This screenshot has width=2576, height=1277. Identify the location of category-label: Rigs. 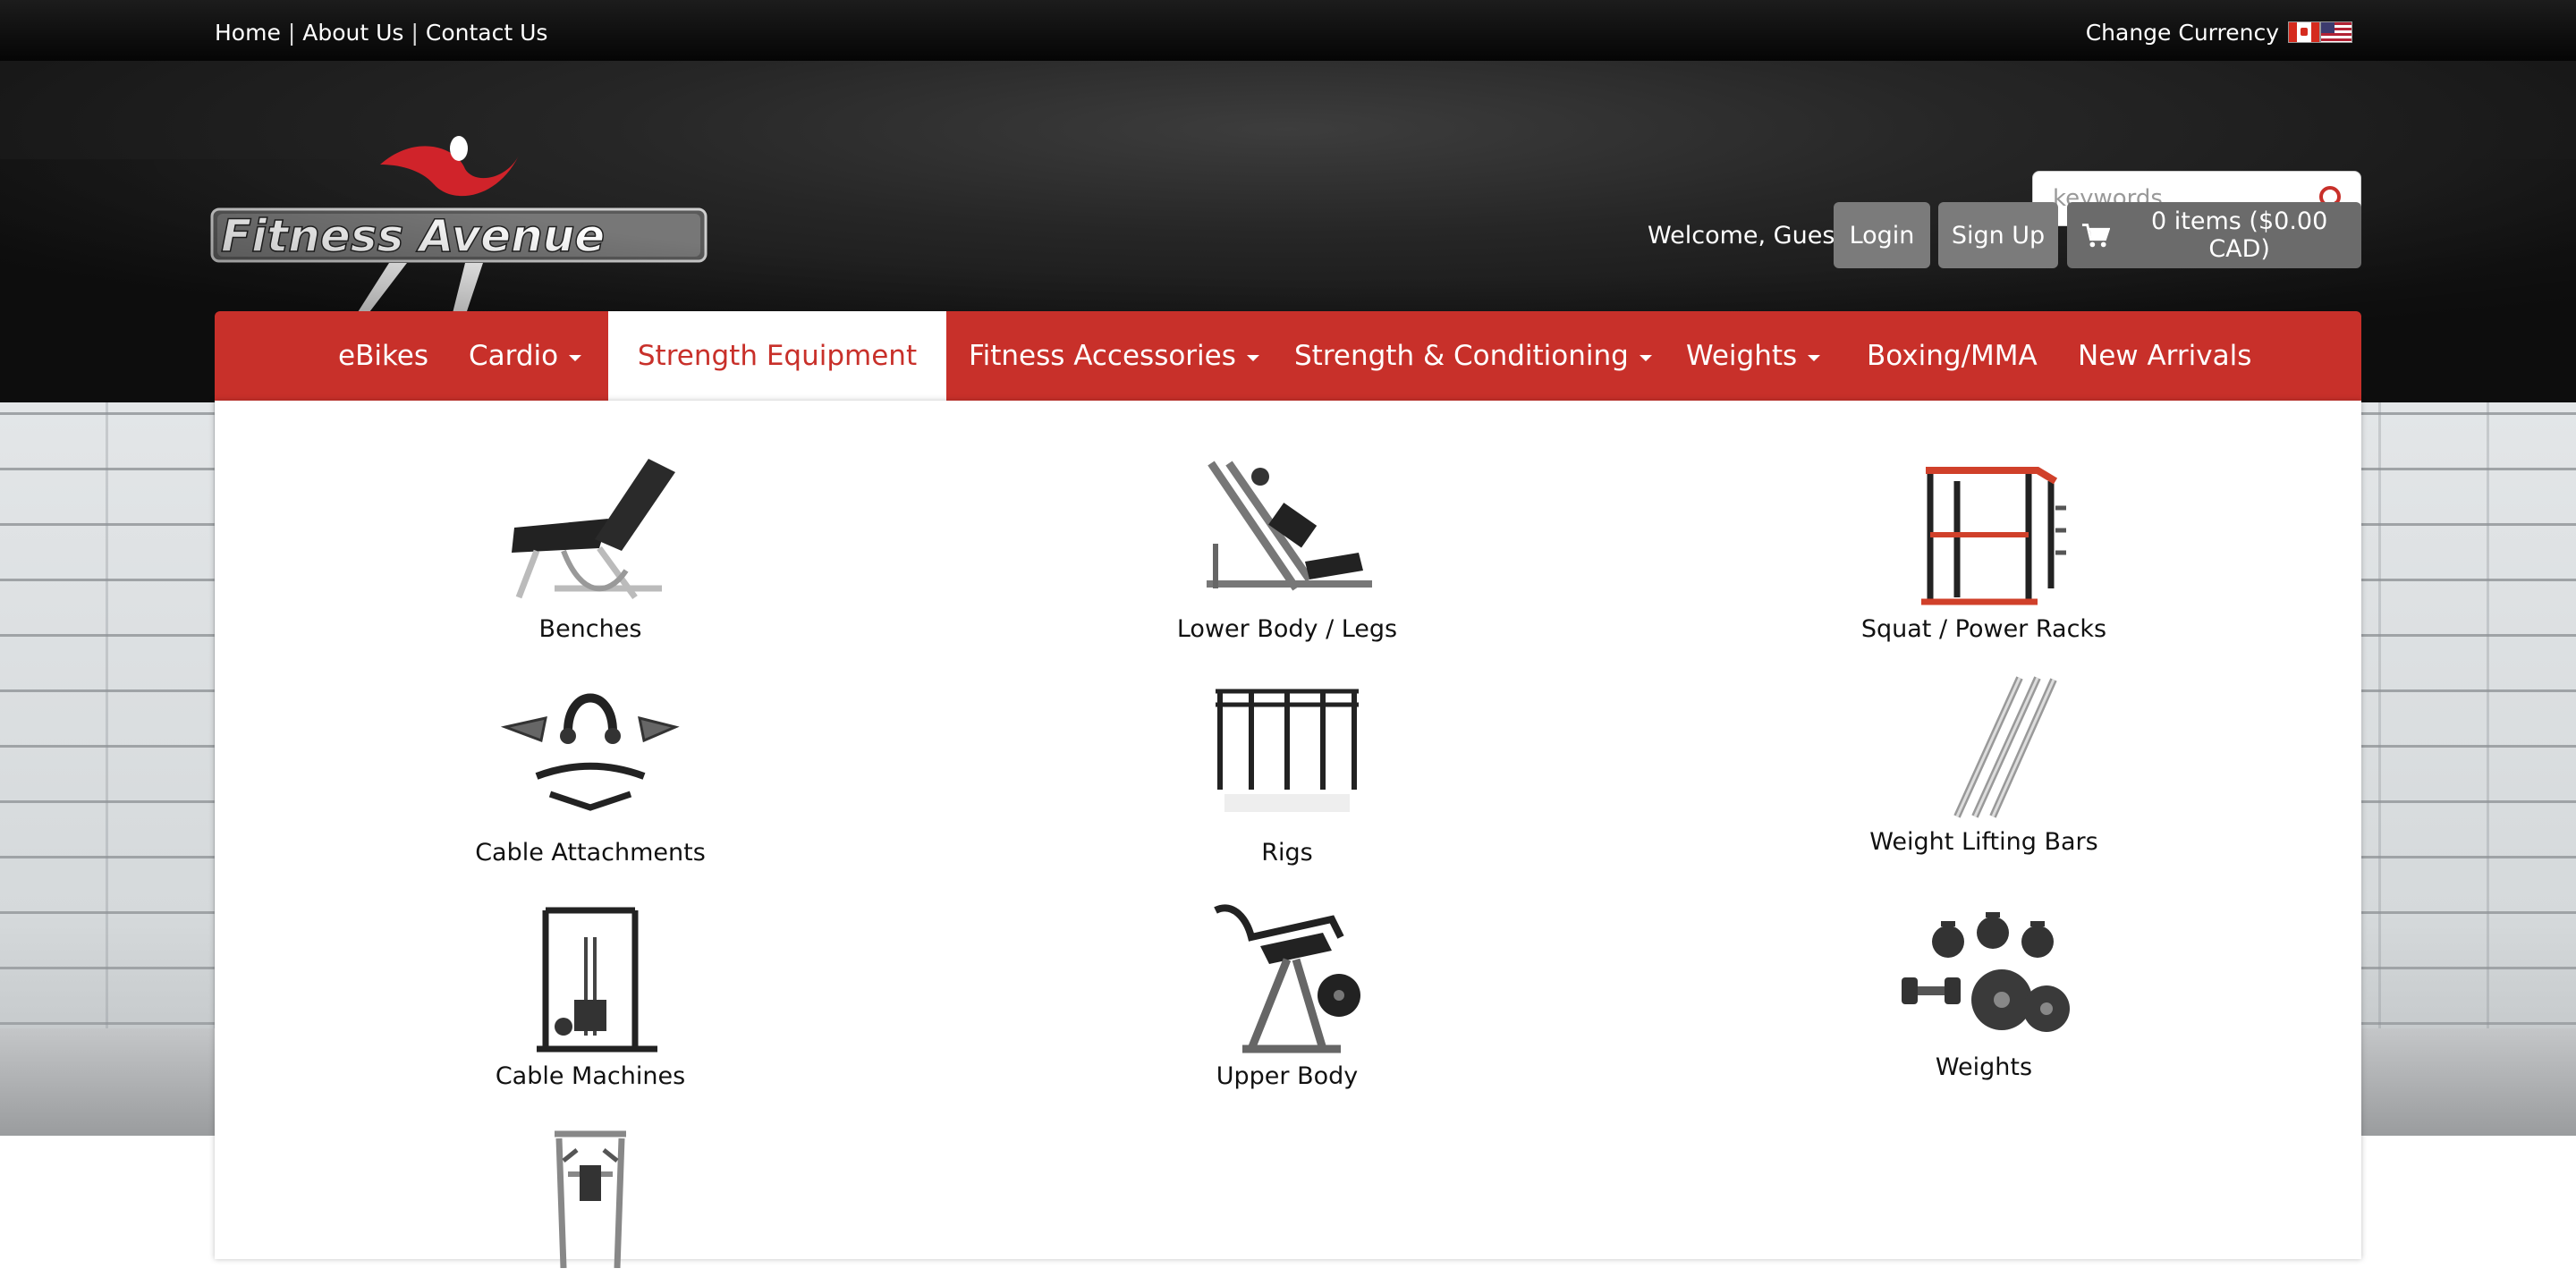
(1287, 853).